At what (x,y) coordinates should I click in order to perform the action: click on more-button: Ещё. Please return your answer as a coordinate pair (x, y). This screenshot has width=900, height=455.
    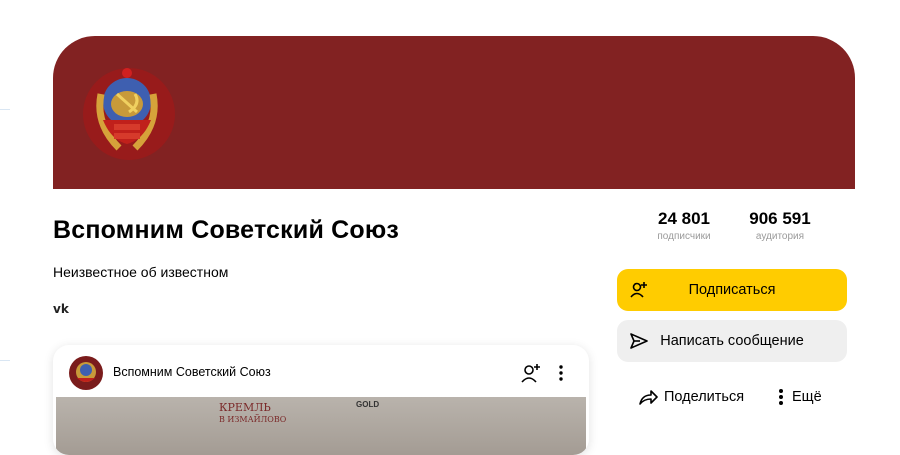
    Looking at the image, I should click on (800, 397).